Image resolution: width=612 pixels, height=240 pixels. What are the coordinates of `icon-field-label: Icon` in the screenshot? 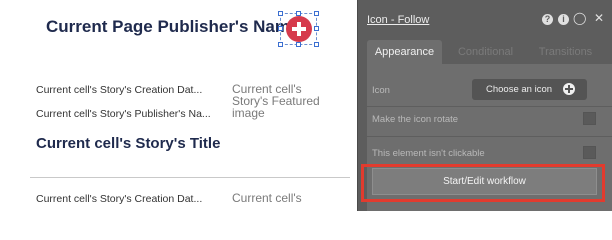 It's located at (381, 90).